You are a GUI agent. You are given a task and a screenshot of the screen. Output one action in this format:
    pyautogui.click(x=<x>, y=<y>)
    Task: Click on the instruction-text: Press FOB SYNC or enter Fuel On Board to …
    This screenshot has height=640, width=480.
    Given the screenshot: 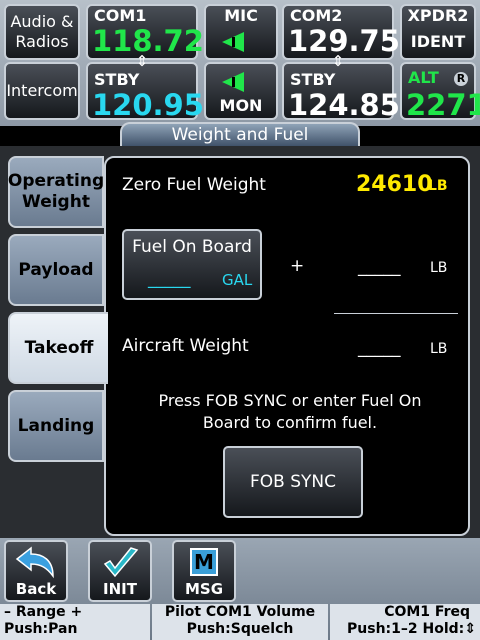 What is the action you would take?
    pyautogui.click(x=290, y=411)
    